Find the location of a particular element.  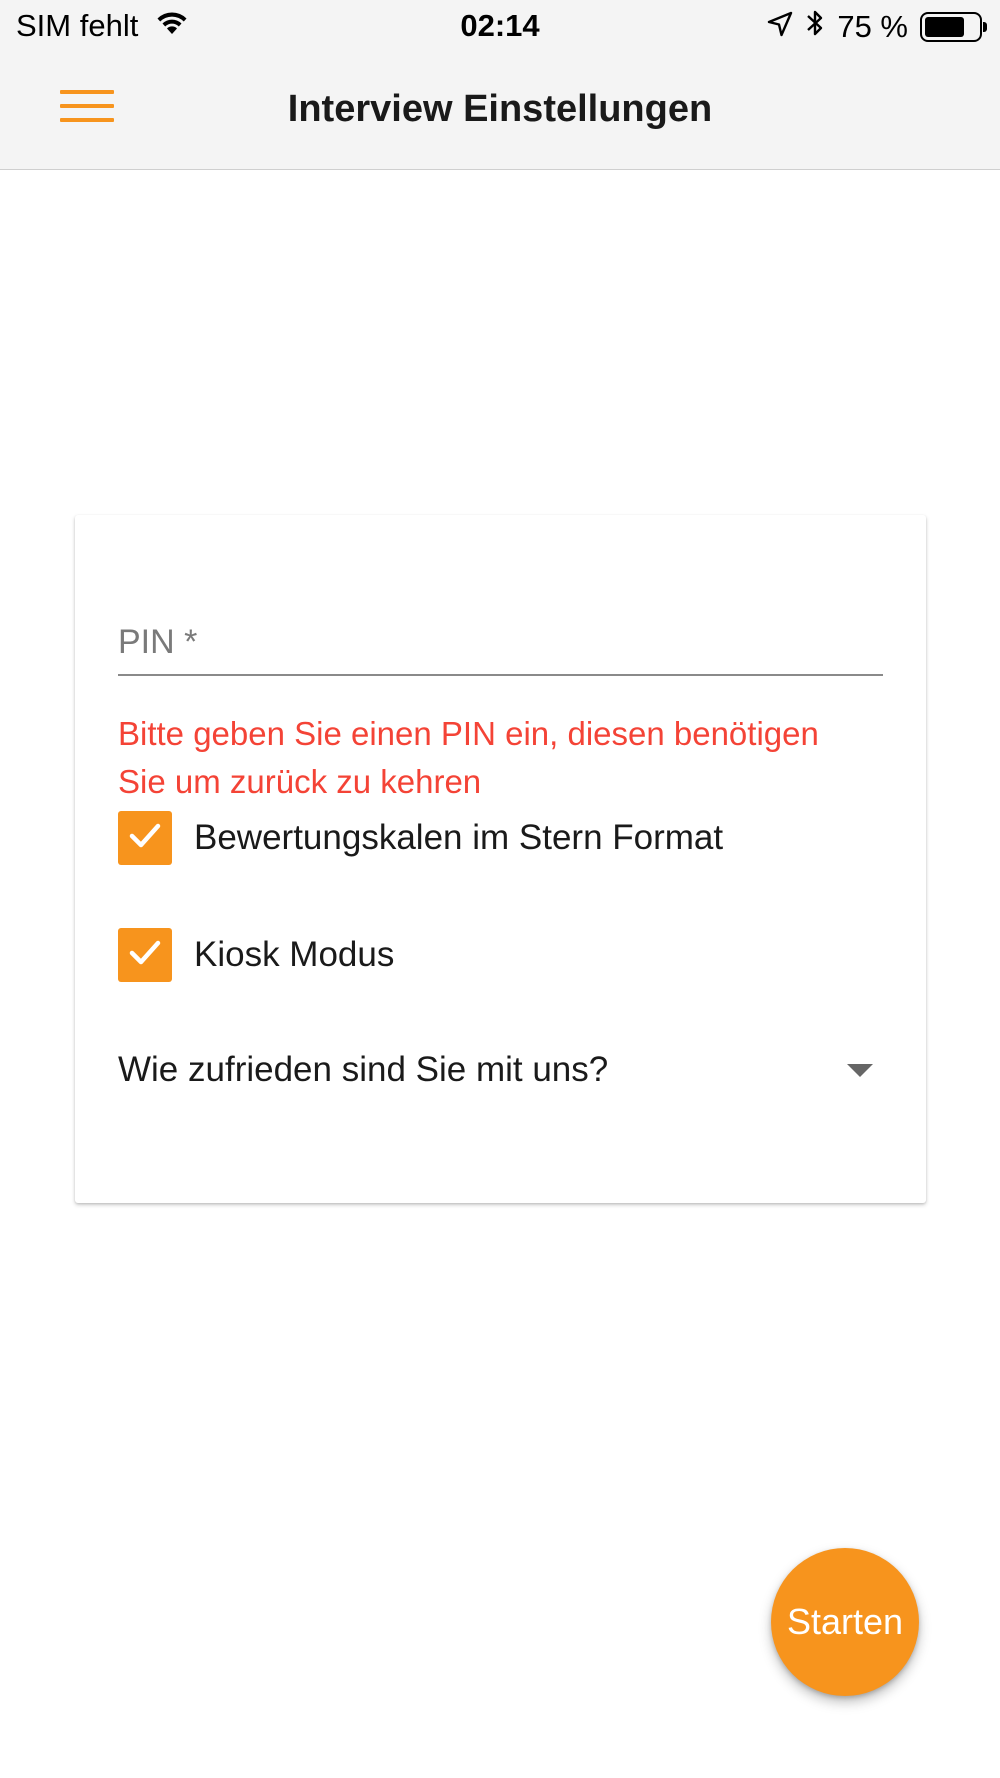

status-right: 75 % is located at coordinates (877, 27).